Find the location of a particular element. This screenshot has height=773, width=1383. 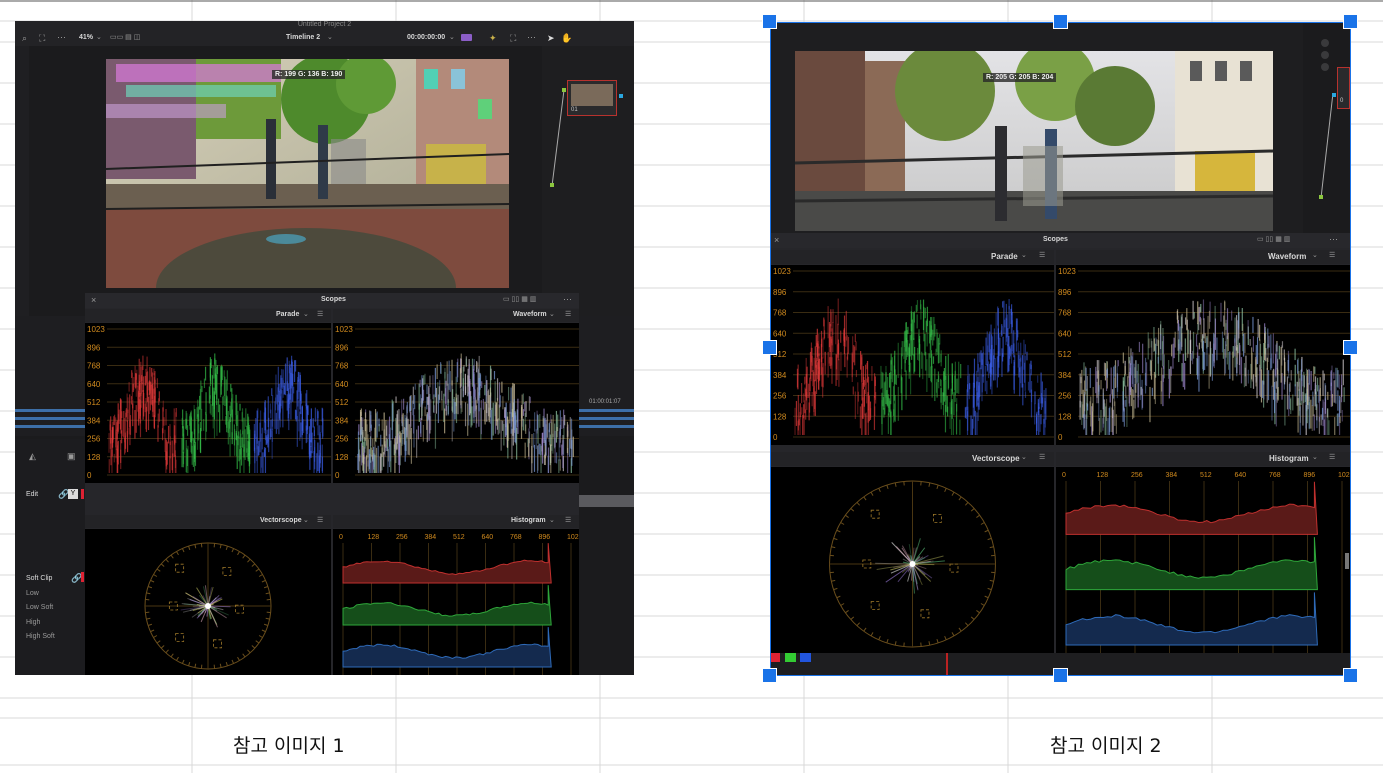

timeline-name: Timeline 2 is located at coordinates (303, 37).